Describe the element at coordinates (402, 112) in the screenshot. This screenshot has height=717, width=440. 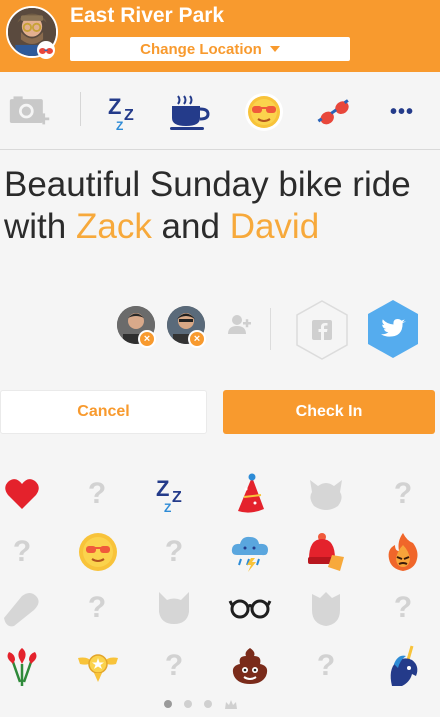
I see `more-icon: •••` at that location.